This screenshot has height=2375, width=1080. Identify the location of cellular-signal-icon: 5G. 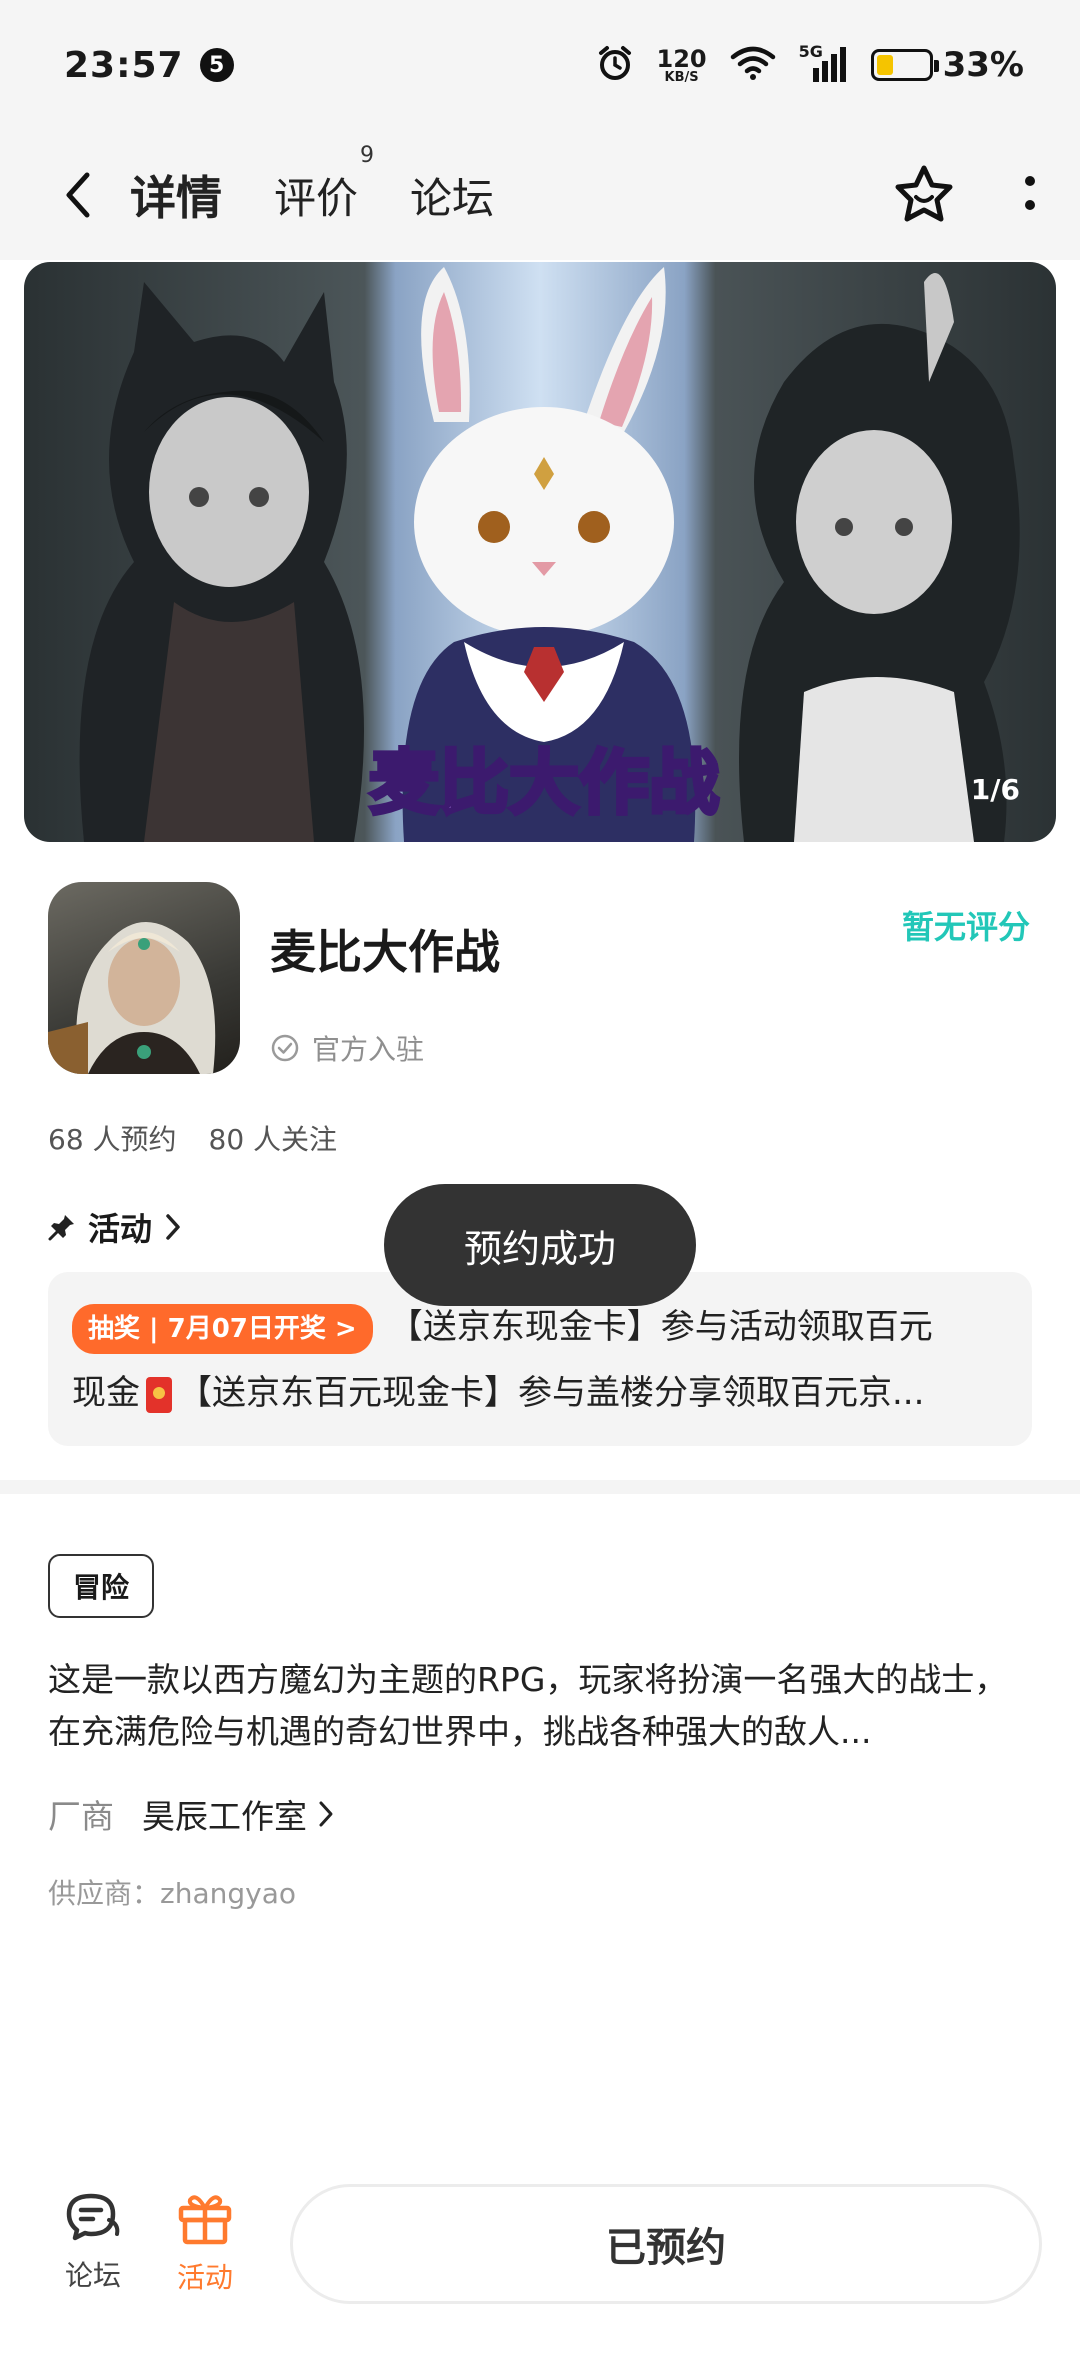
(824, 63).